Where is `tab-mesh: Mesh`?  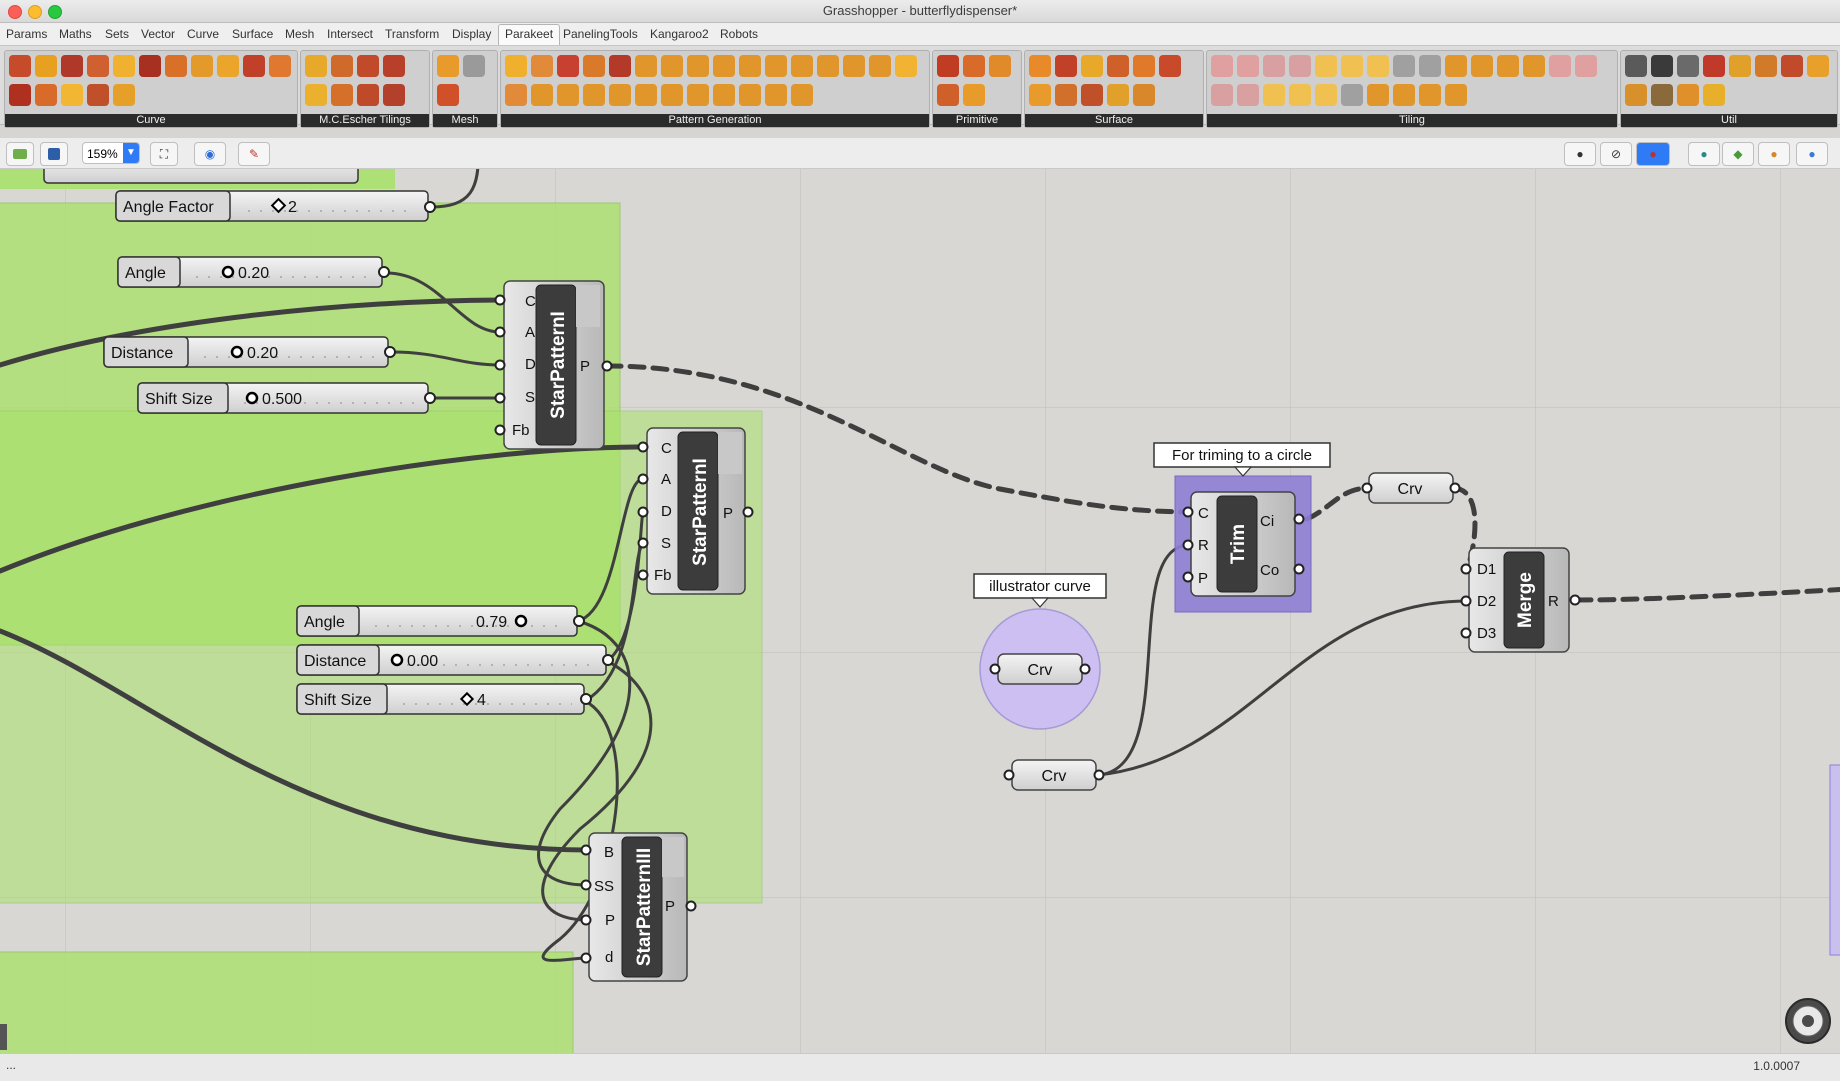 tab-mesh: Mesh is located at coordinates (299, 34).